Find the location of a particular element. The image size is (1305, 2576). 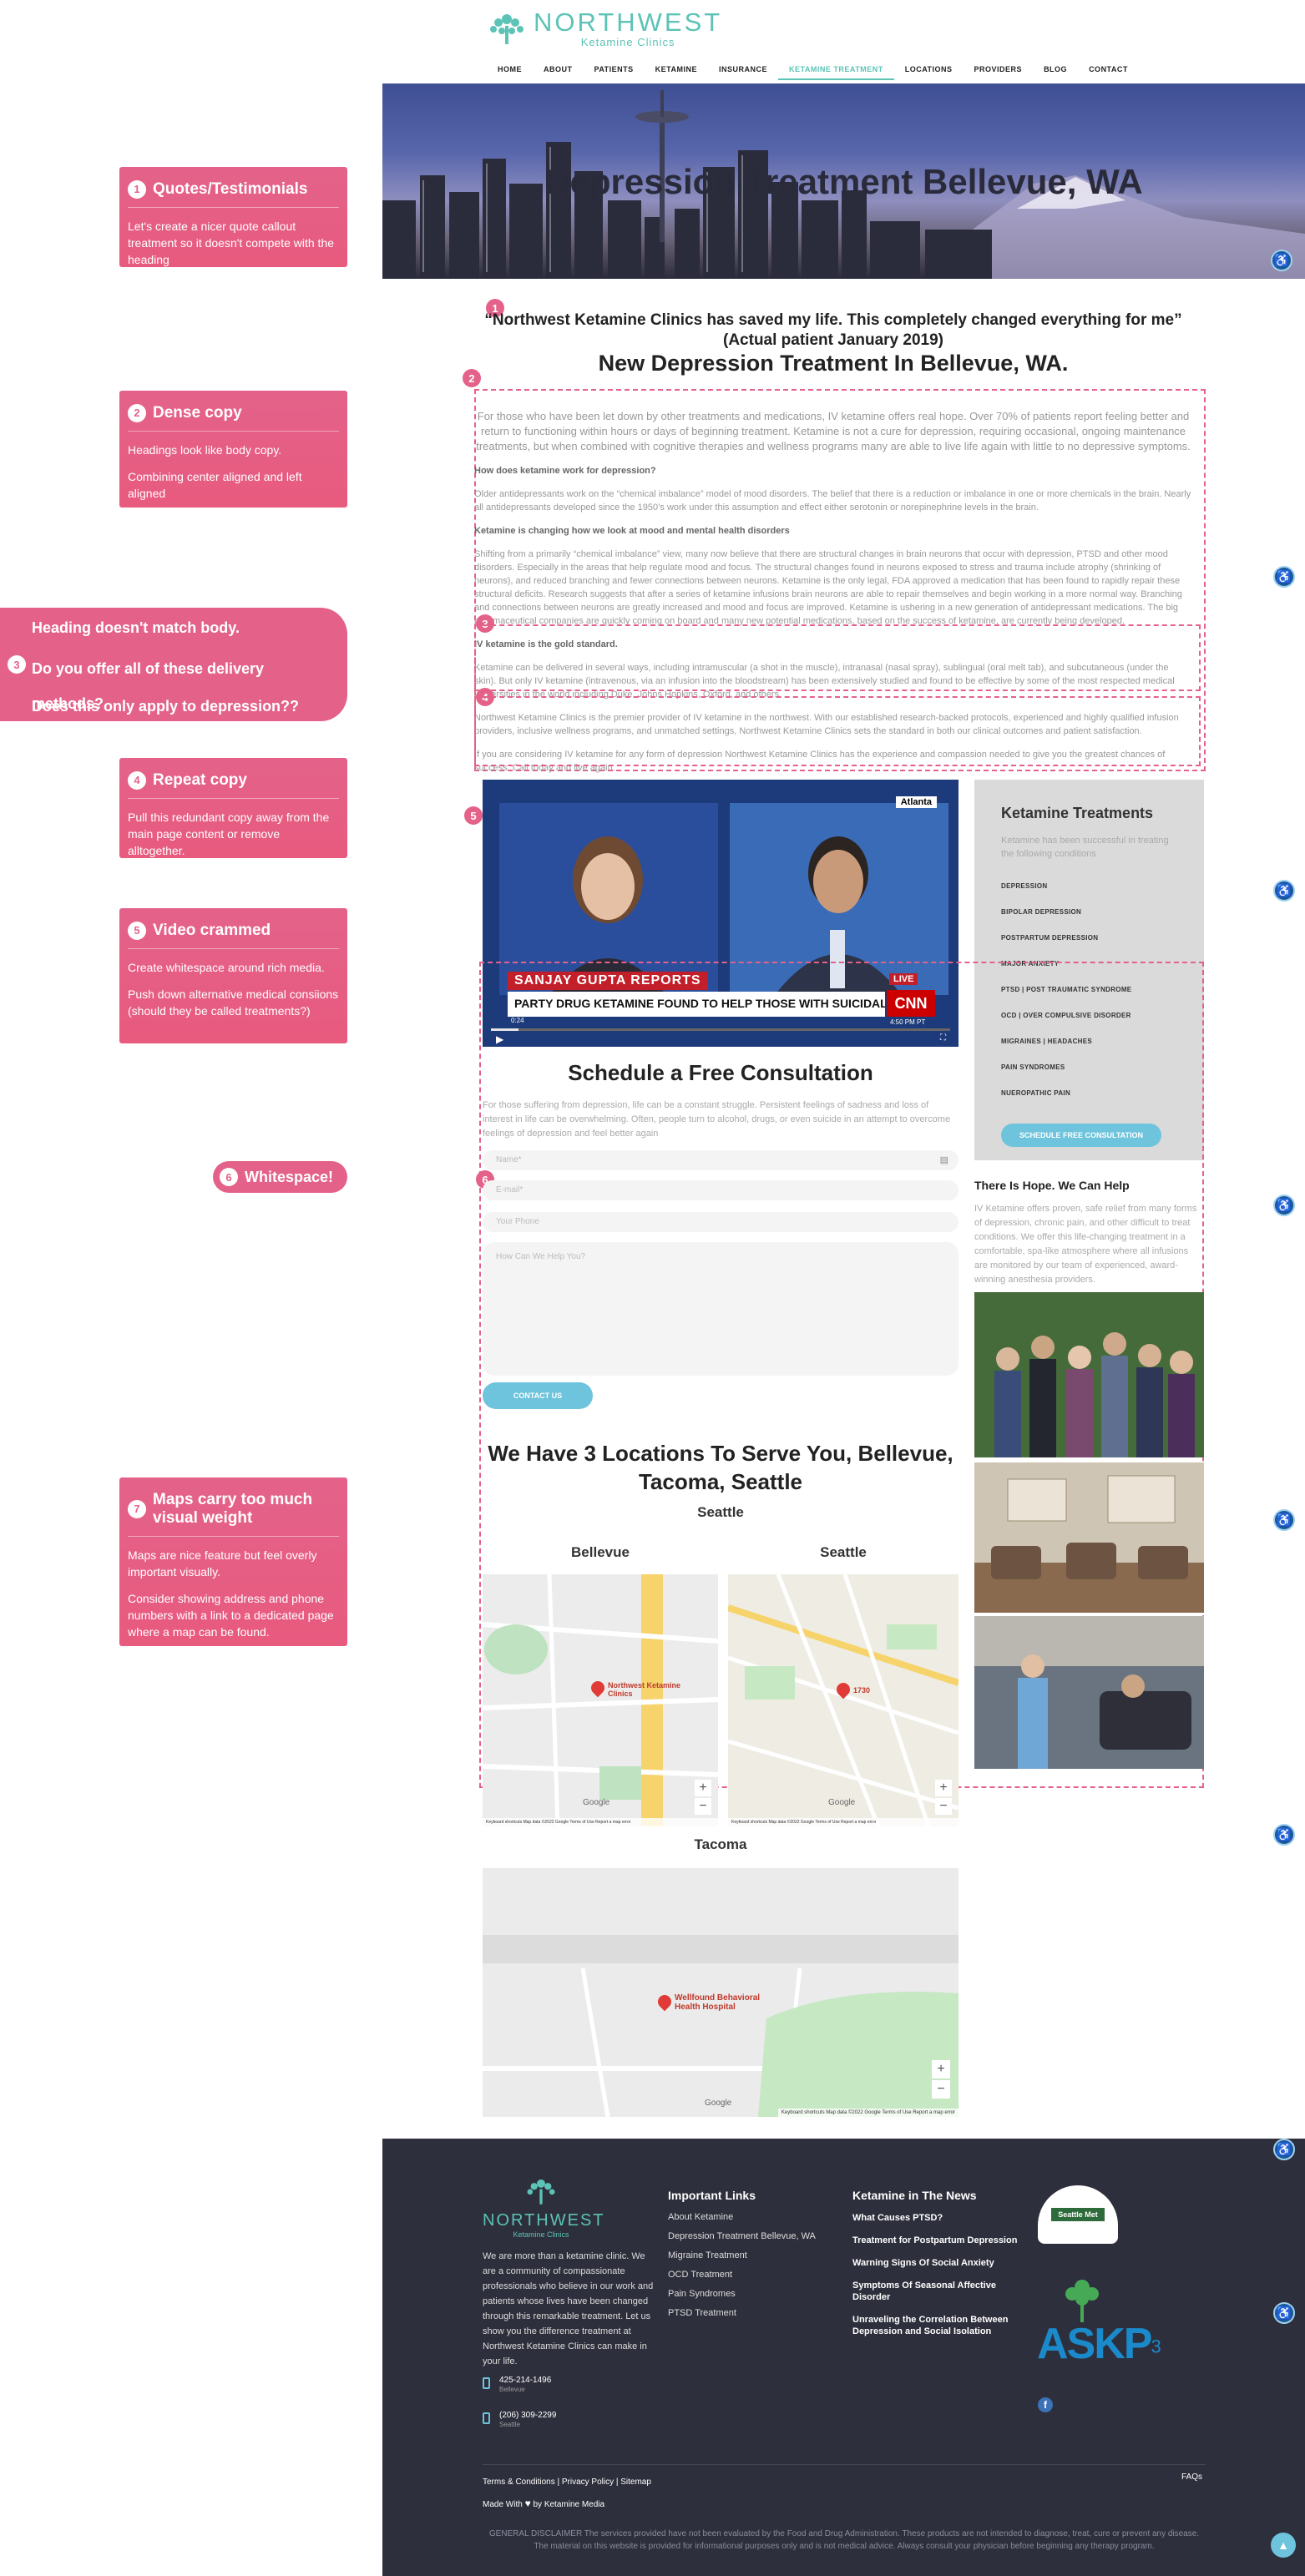

nav-about: ABOUT is located at coordinates (558, 71).